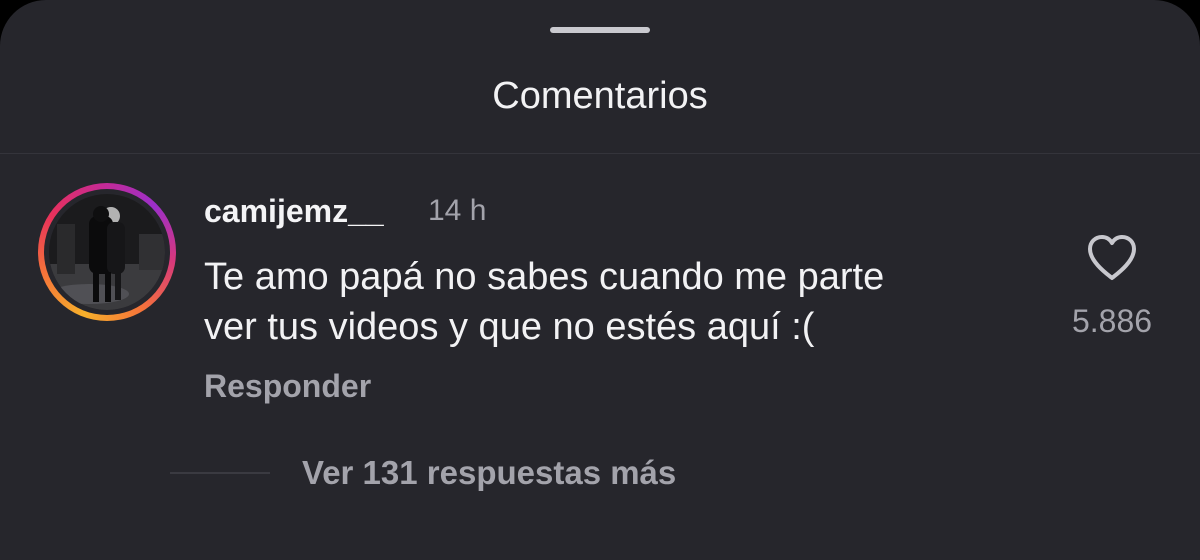 The image size is (1200, 560). What do you see at coordinates (600, 153) in the screenshot?
I see `header-divider` at bounding box center [600, 153].